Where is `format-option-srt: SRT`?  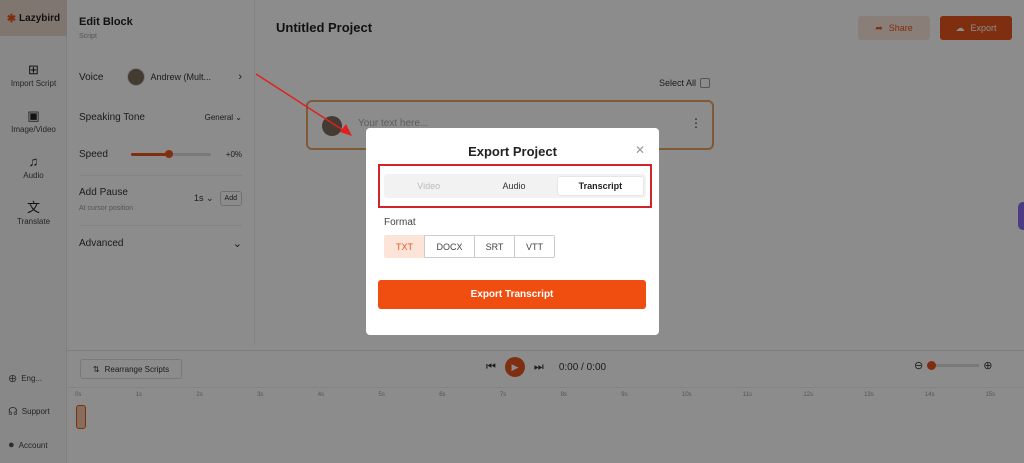
format-option-srt: SRT is located at coordinates (494, 246).